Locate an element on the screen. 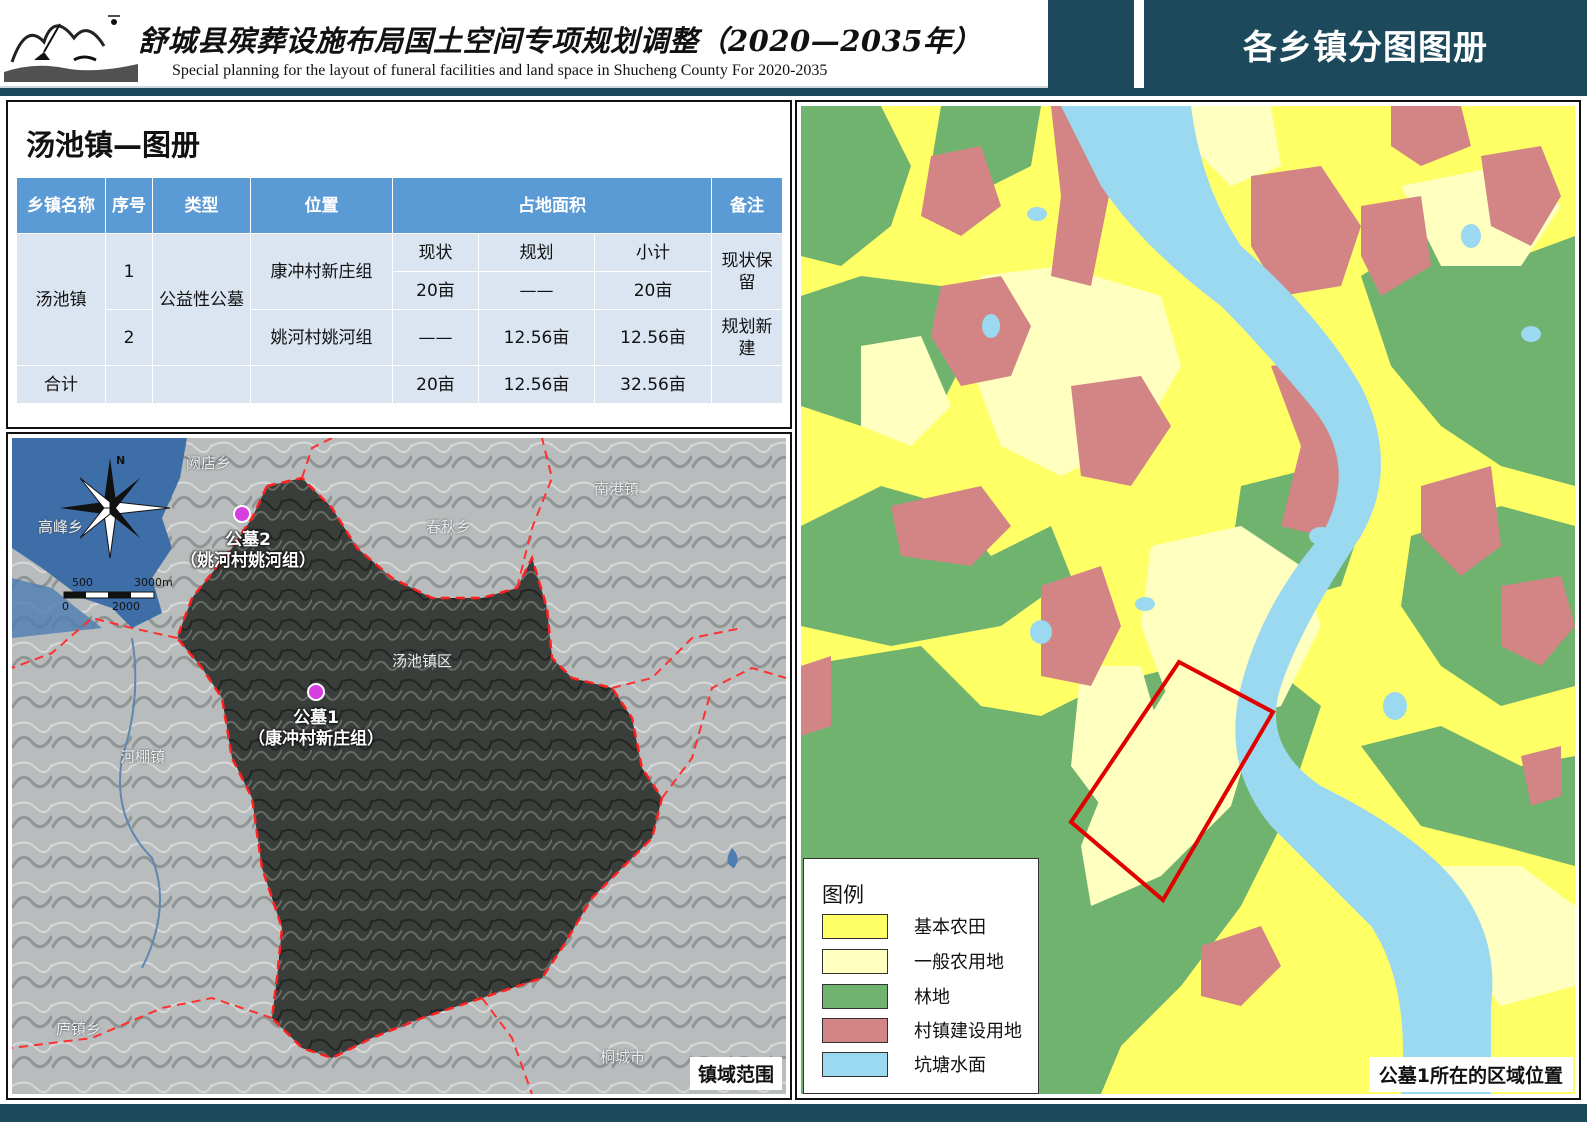 The width and height of the screenshot is (1587, 1122). cell-town: 汤池镇 is located at coordinates (61, 299).